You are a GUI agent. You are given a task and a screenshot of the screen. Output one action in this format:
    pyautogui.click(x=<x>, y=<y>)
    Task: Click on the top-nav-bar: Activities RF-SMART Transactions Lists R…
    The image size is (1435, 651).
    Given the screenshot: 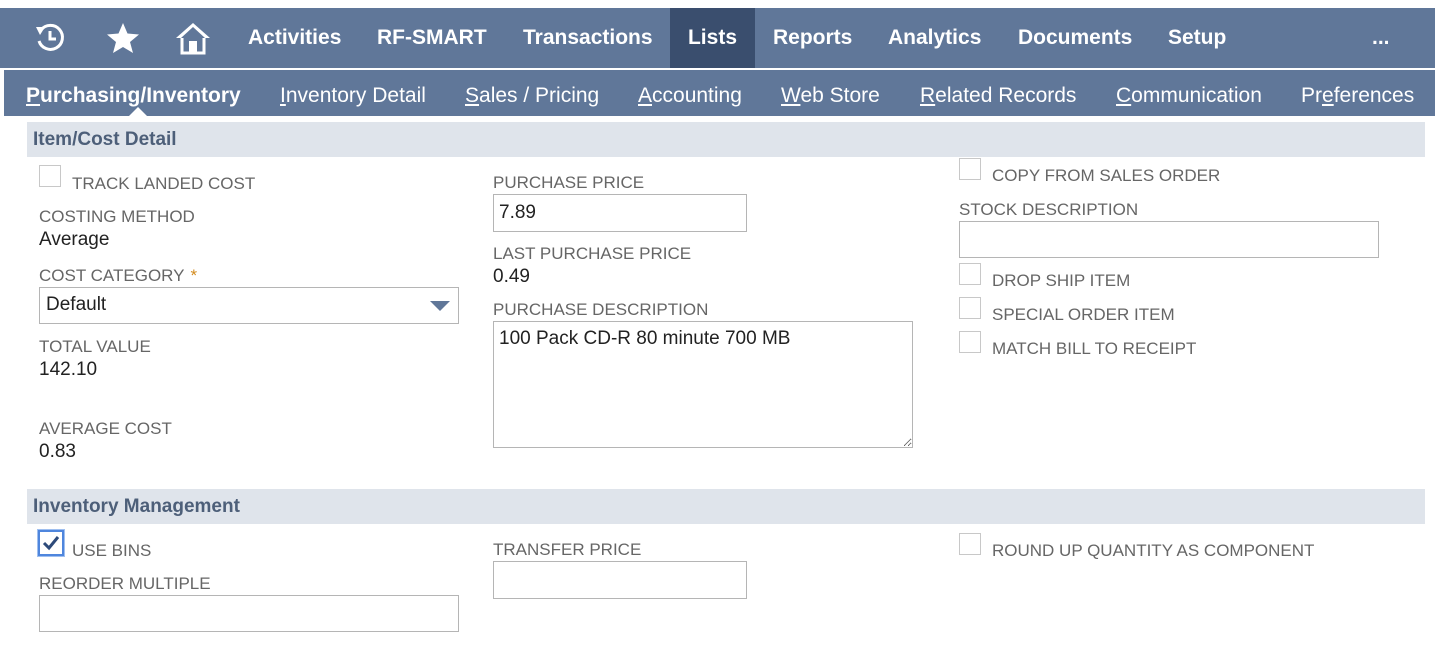 What is the action you would take?
    pyautogui.click(x=717, y=38)
    